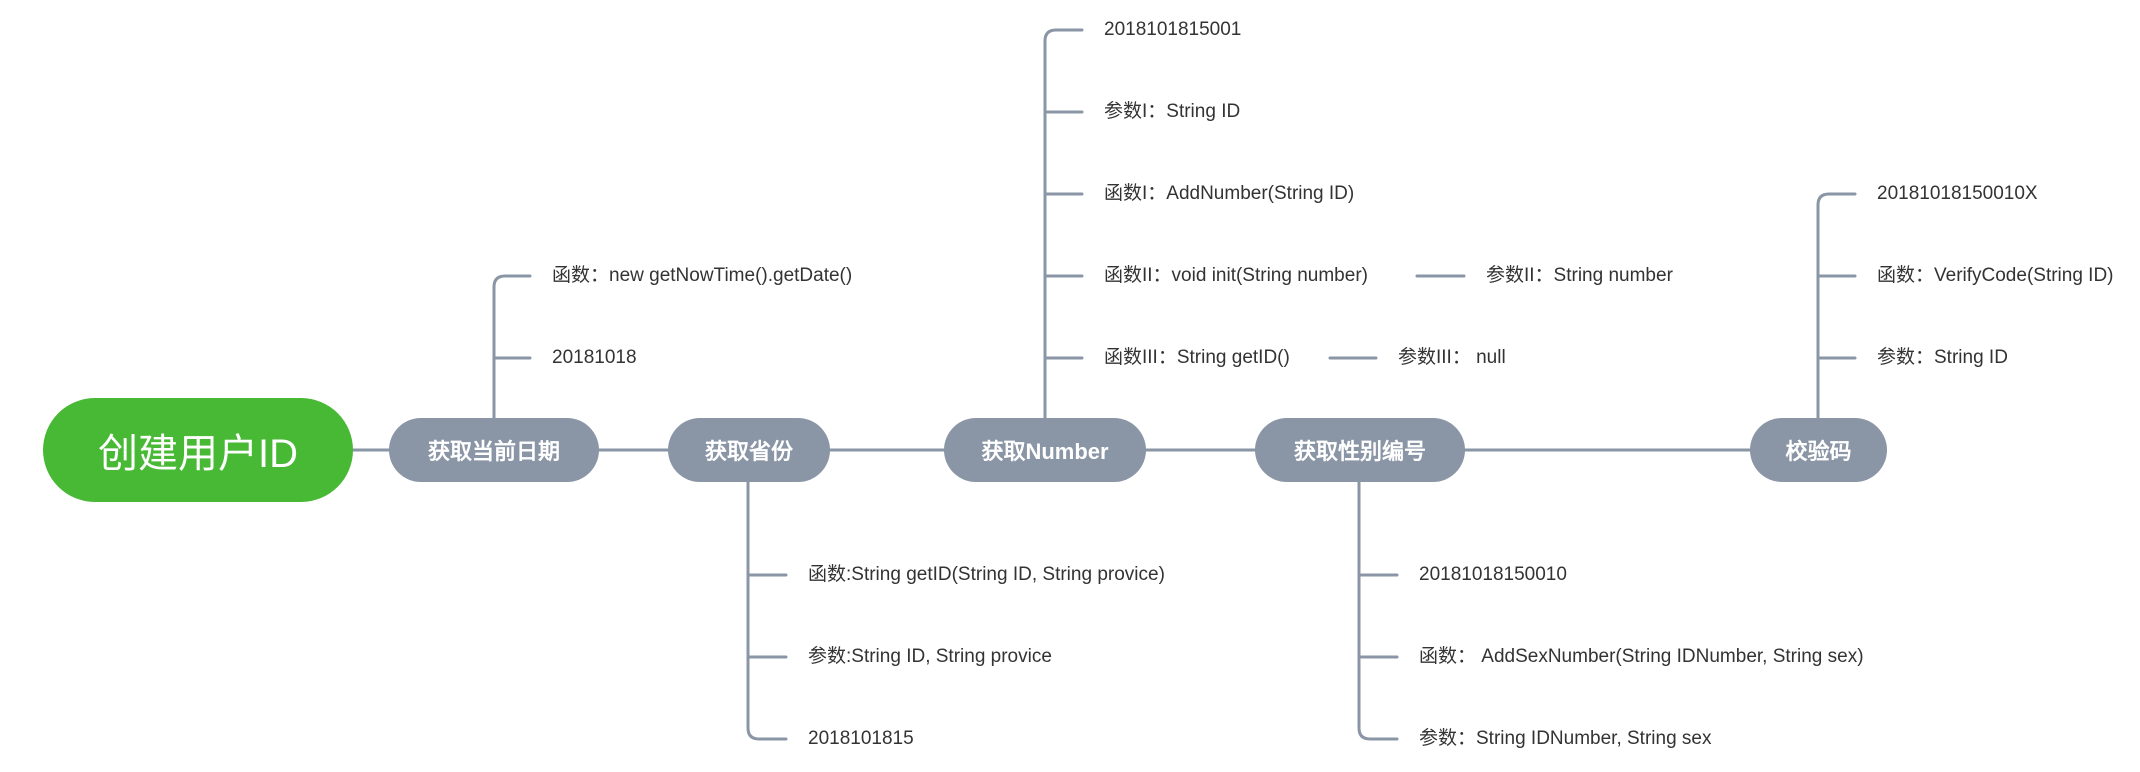 Image resolution: width=2140 pixels, height=772 pixels. Describe the element at coordinates (198, 454) in the screenshot. I see `root-node-label: 创建用户ID` at that location.